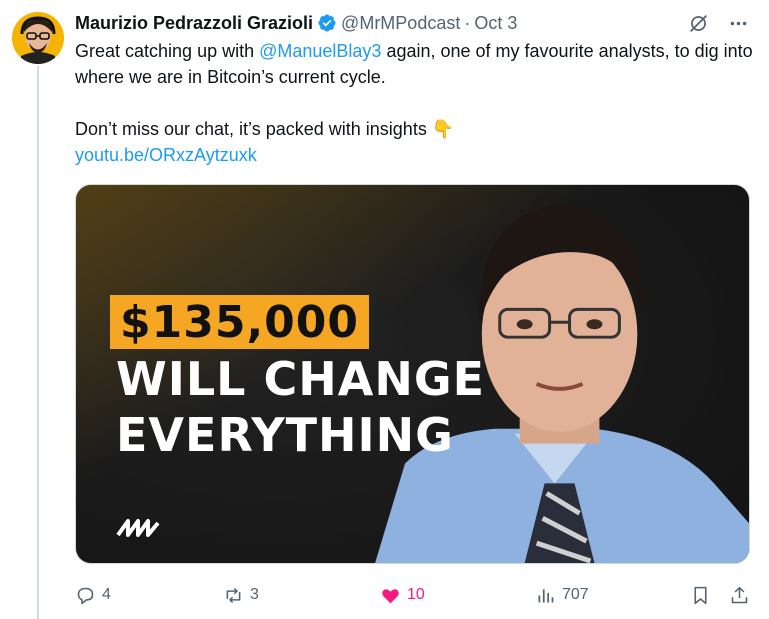 This screenshot has height=619, width=769. What do you see at coordinates (85, 595) in the screenshot?
I see `reply-icon` at bounding box center [85, 595].